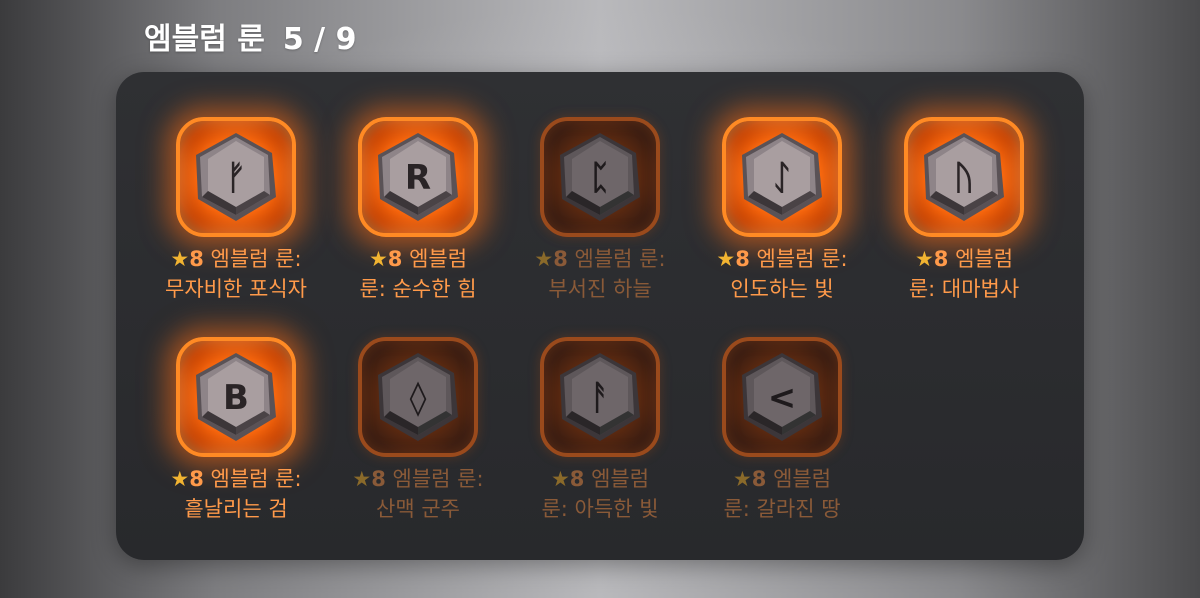 The height and width of the screenshot is (598, 1200). I want to click on rune-glyph: ᚨ, so click(600, 398).